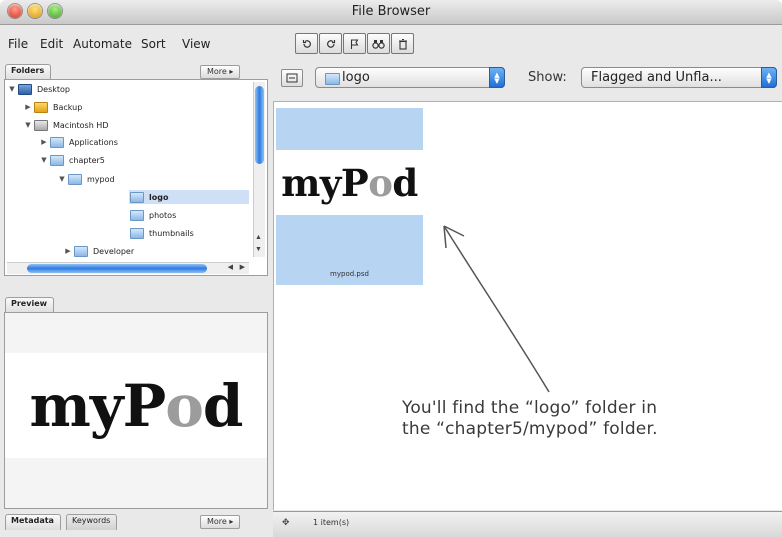 Image resolution: width=782 pixels, height=537 pixels. I want to click on tree-item-label: Applications, so click(93, 142).